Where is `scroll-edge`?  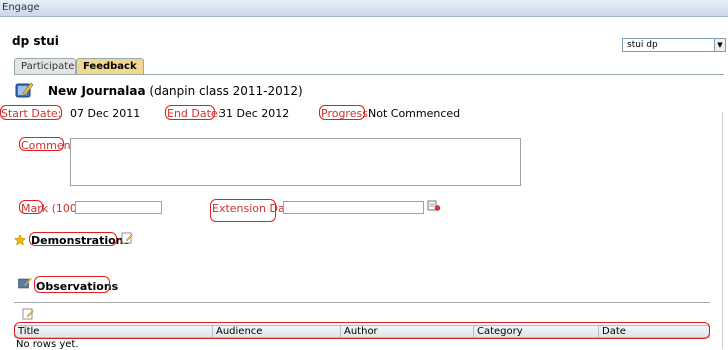
scroll-edge is located at coordinates (722, 230).